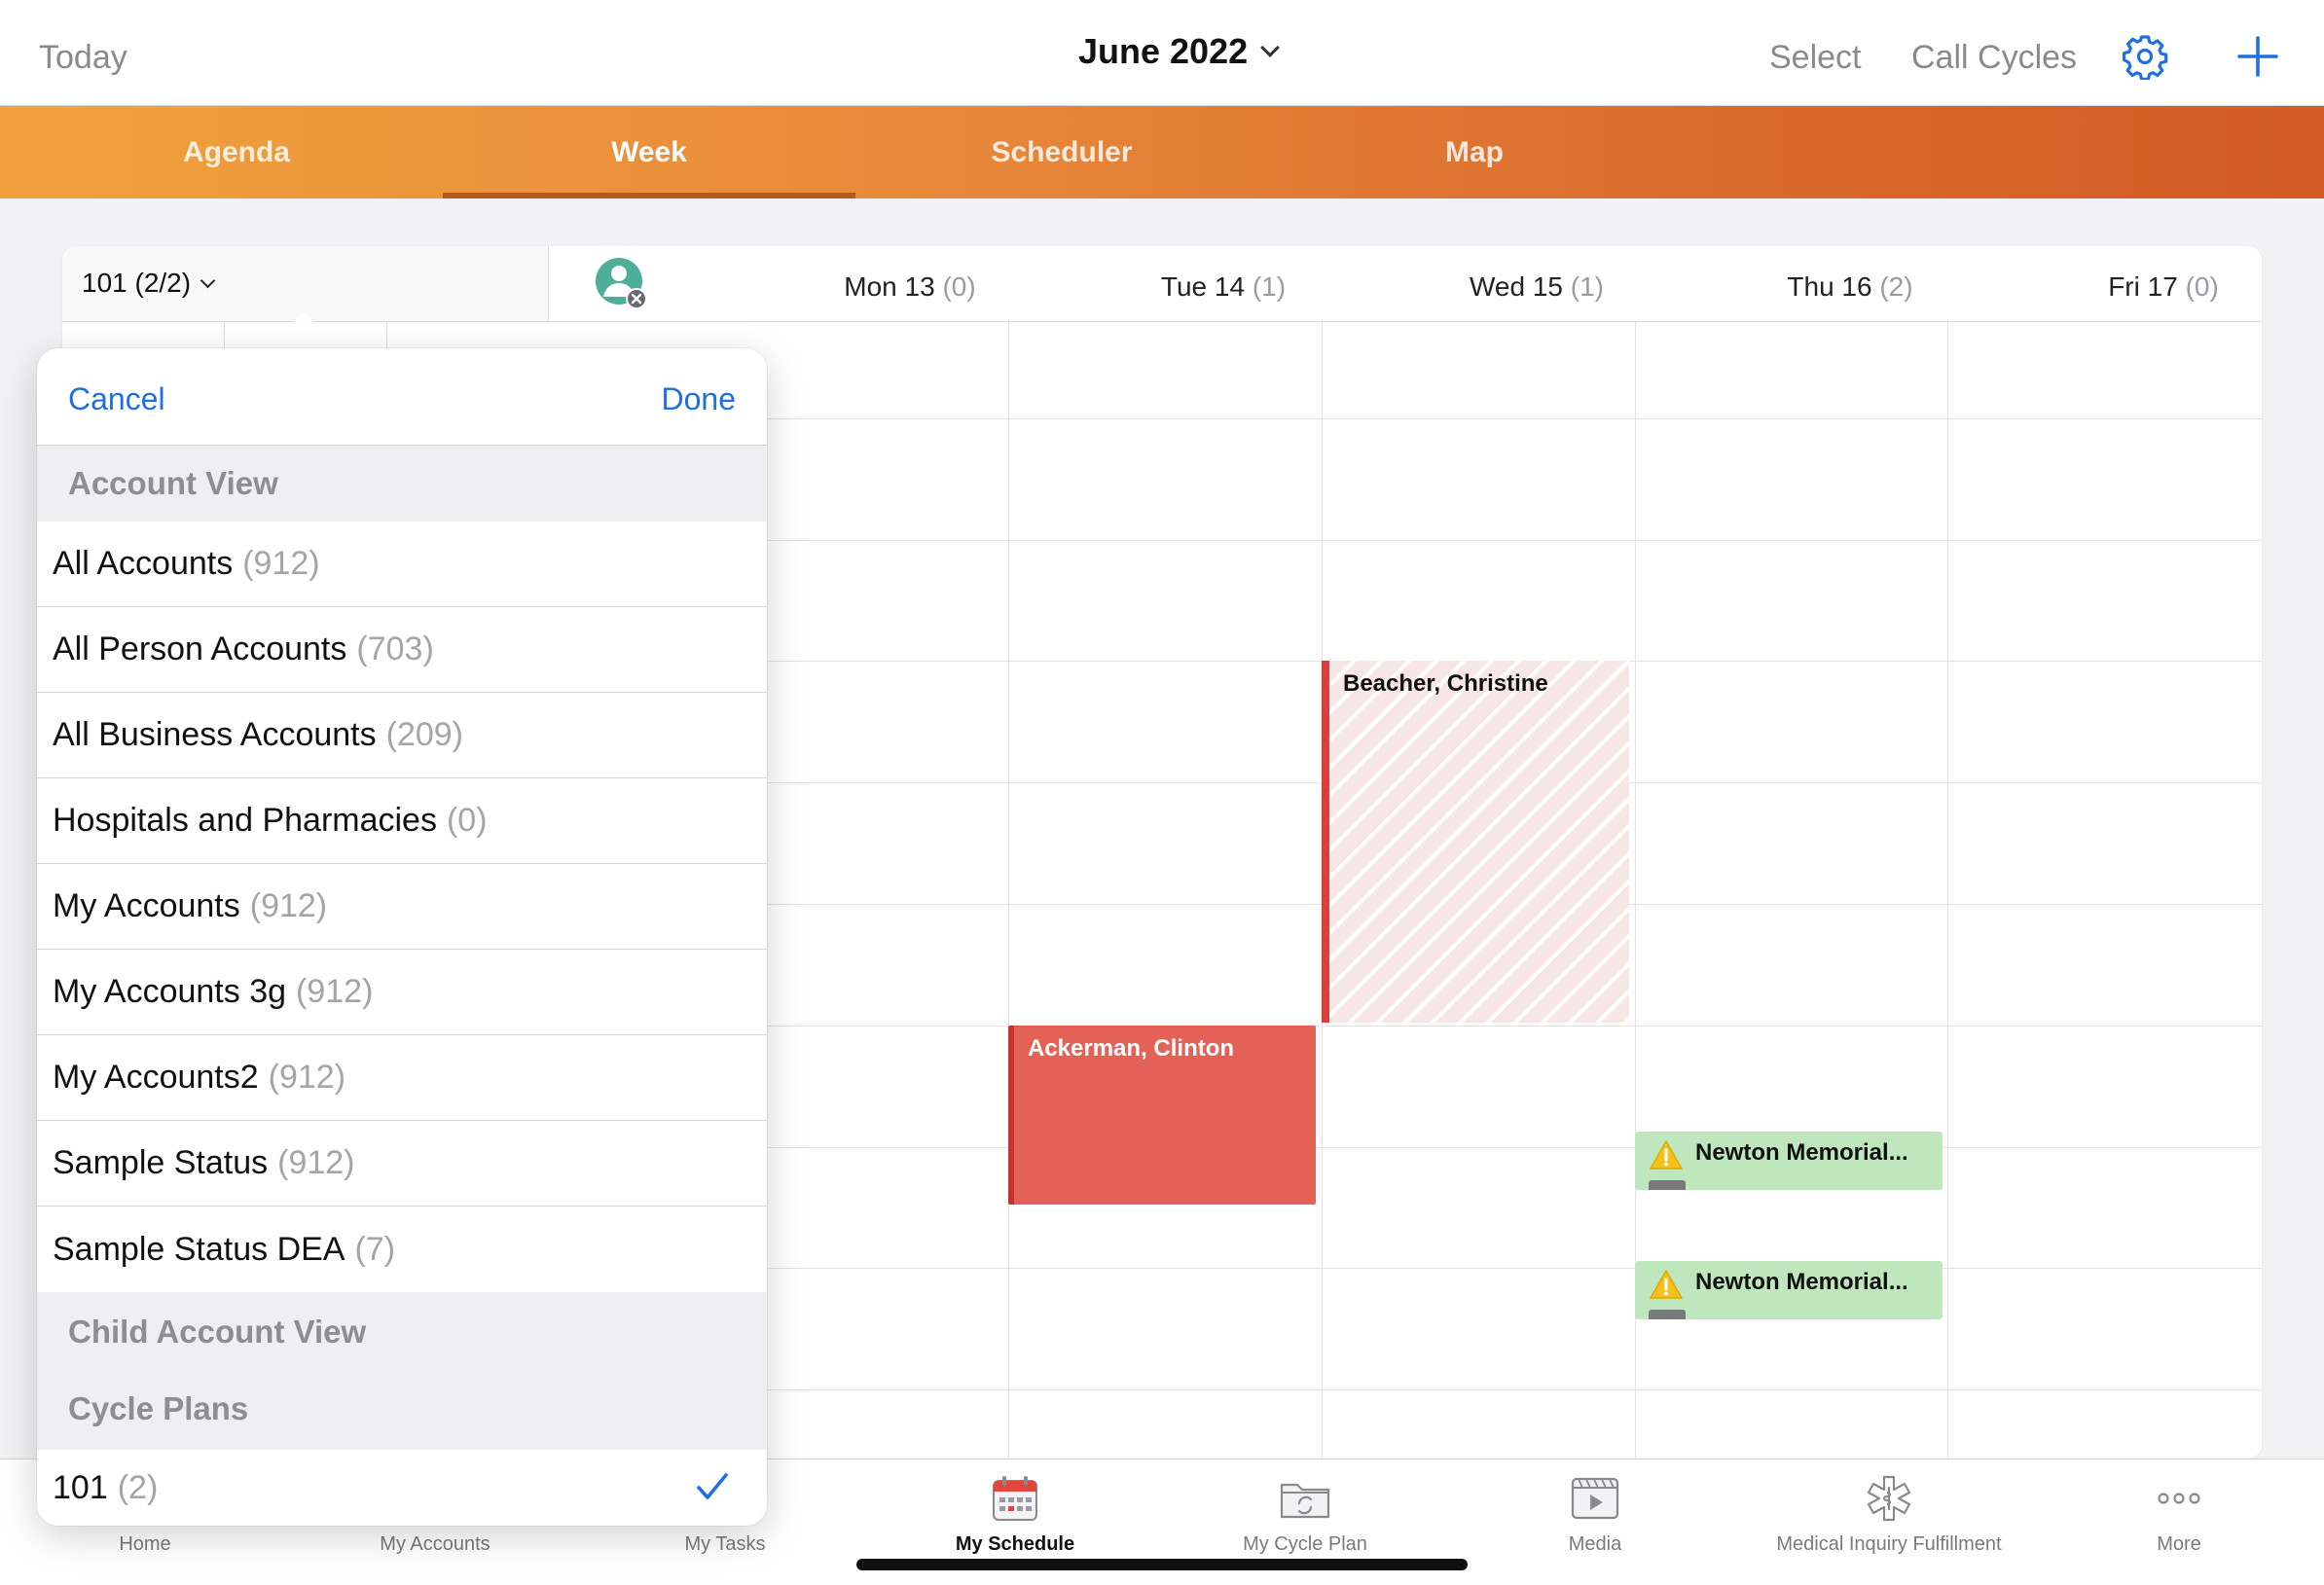 The image size is (2324, 1585). I want to click on cycle-plan-selector-label: 101 (2/2), so click(137, 283).